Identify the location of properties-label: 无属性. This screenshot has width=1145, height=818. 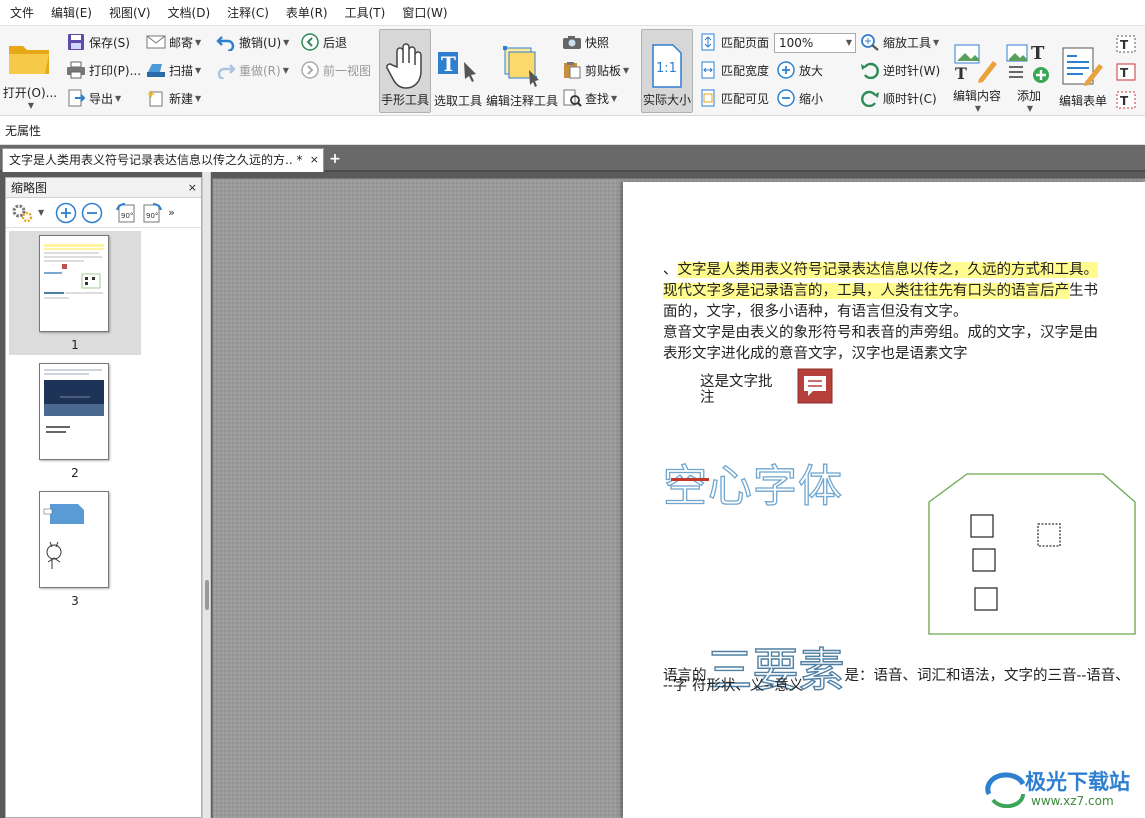
(23, 131).